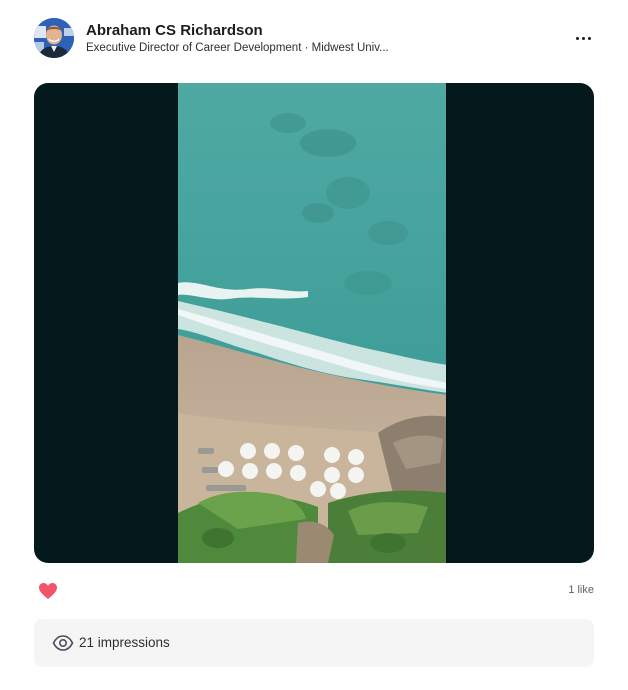 This screenshot has width=628, height=690. Describe the element at coordinates (583, 38) in the screenshot. I see `more-options-button` at that location.